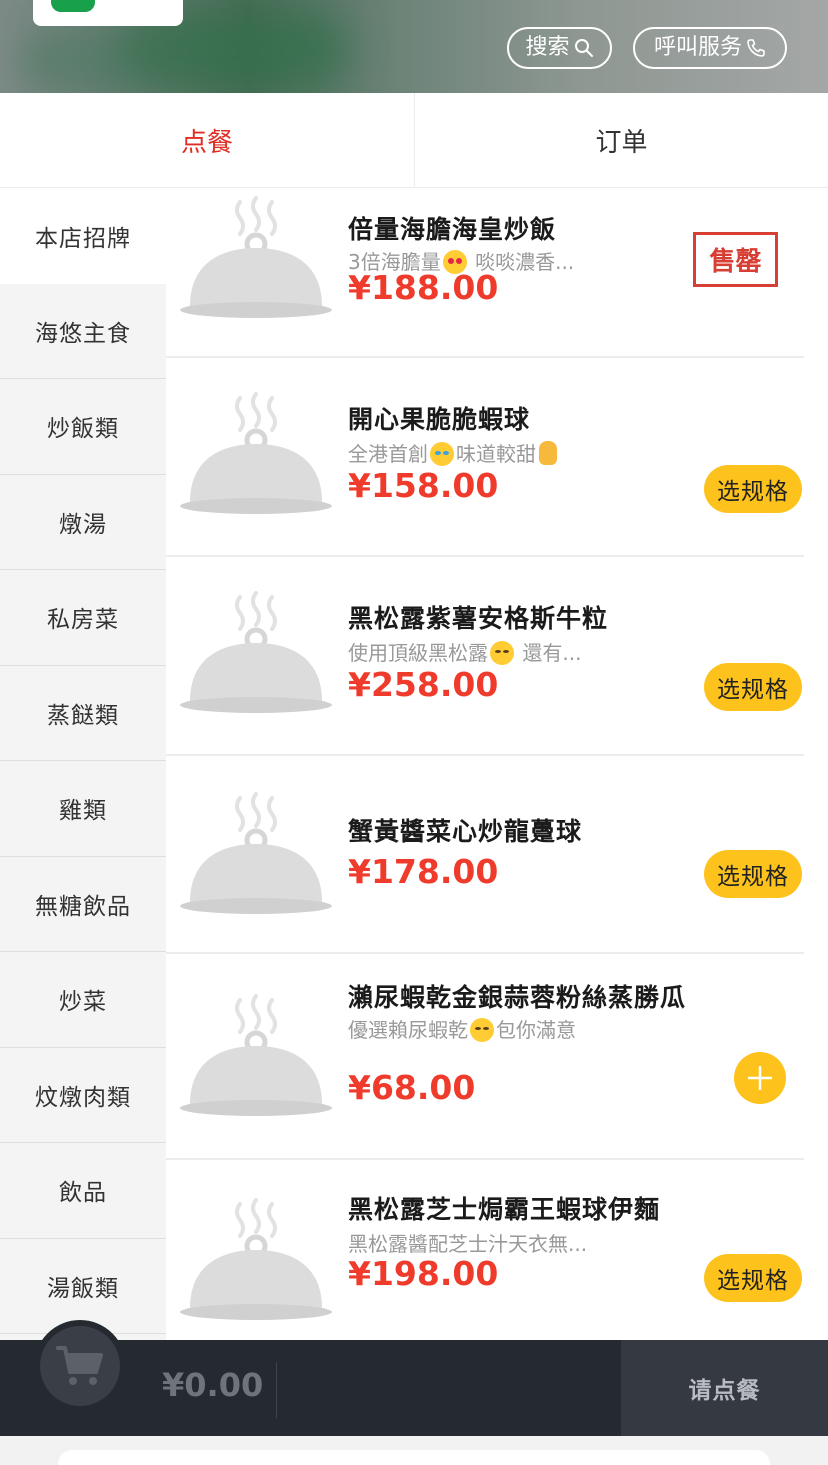 Image resolution: width=828 pixels, height=1465 pixels. Describe the element at coordinates (83, 1000) in the screenshot. I see `sidebar-item-stir-fry: 炒菜` at that location.